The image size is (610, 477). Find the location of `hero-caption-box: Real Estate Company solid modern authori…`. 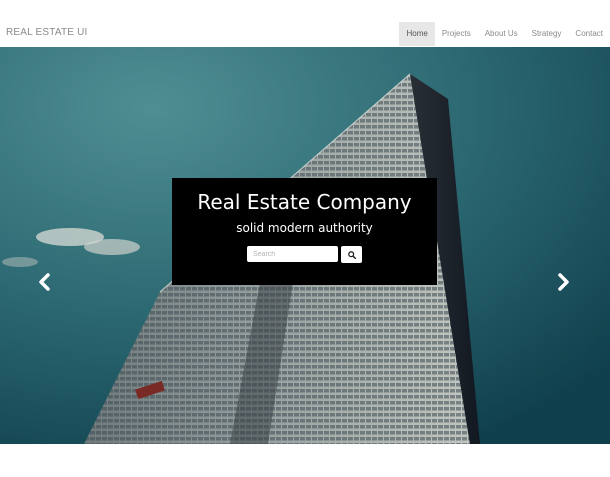

hero-caption-box: Real Estate Company solid modern authori… is located at coordinates (304, 231).